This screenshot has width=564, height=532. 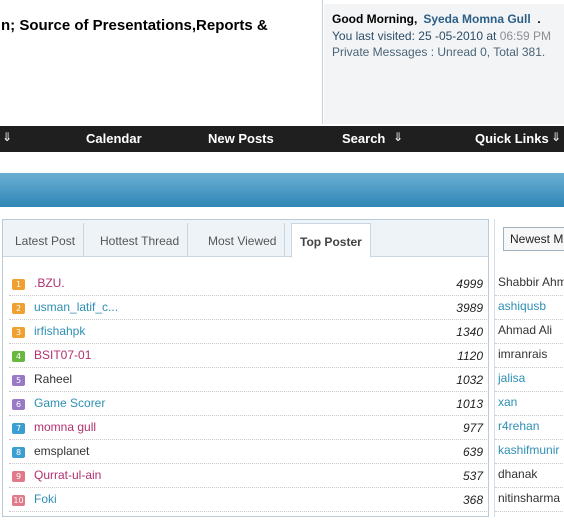 What do you see at coordinates (533, 239) in the screenshot?
I see `newest-members-dropdown: Newest M` at bounding box center [533, 239].